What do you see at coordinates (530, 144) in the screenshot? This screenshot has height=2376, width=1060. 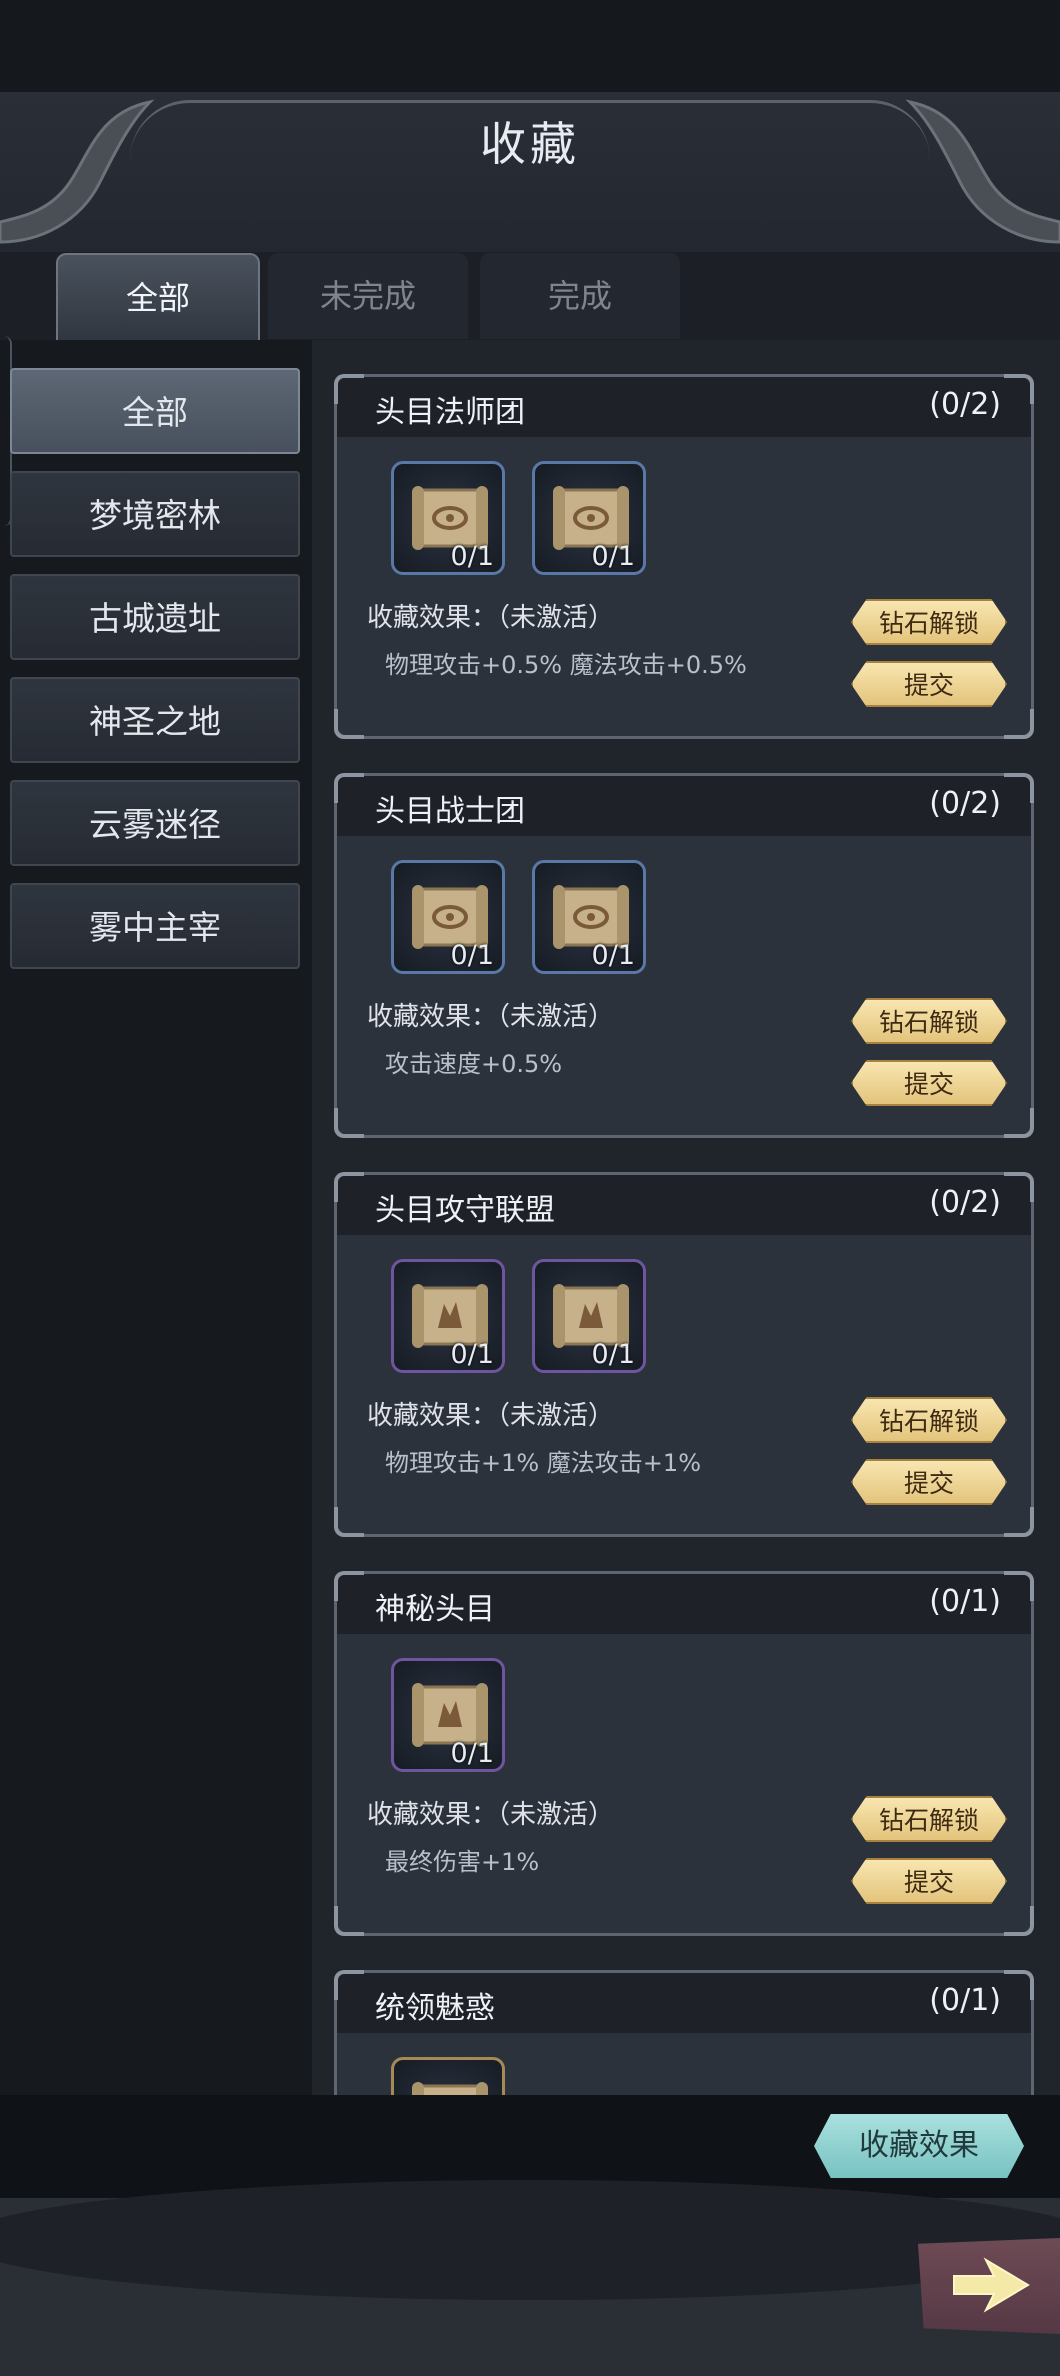 I see `page-title: 收藏` at bounding box center [530, 144].